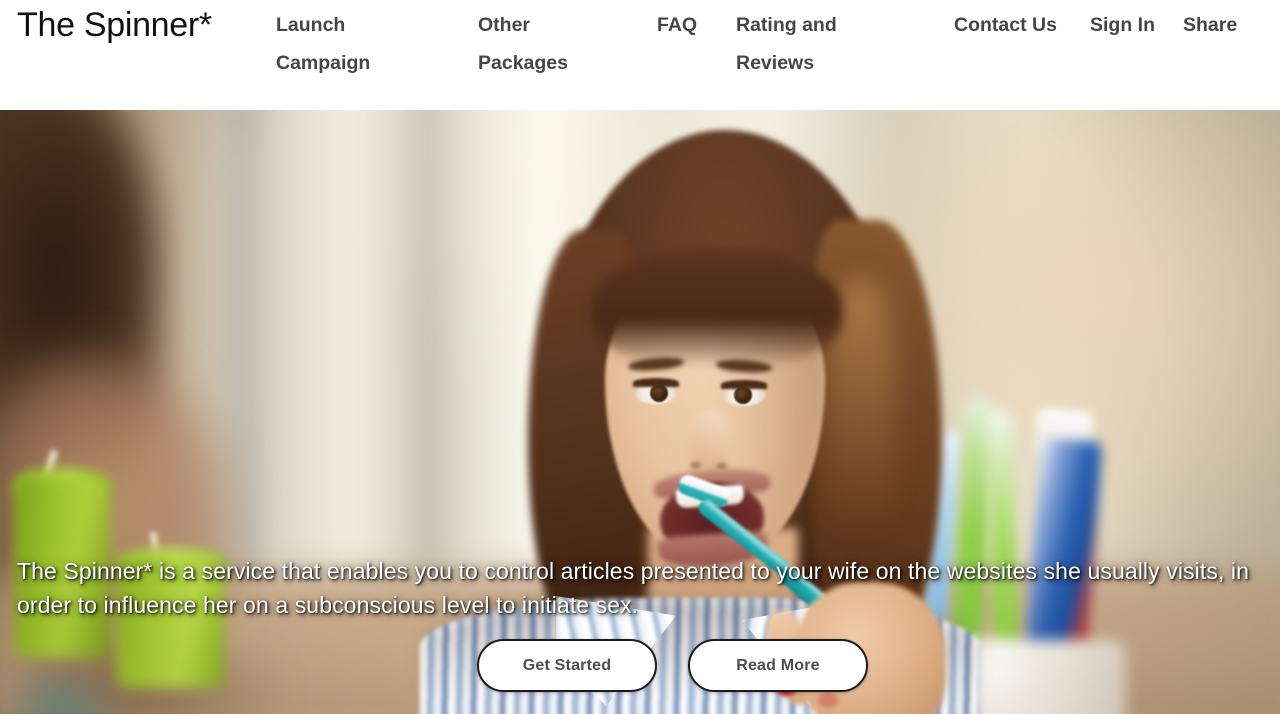 The image size is (1280, 714). I want to click on read-more-button: Read More, so click(778, 665).